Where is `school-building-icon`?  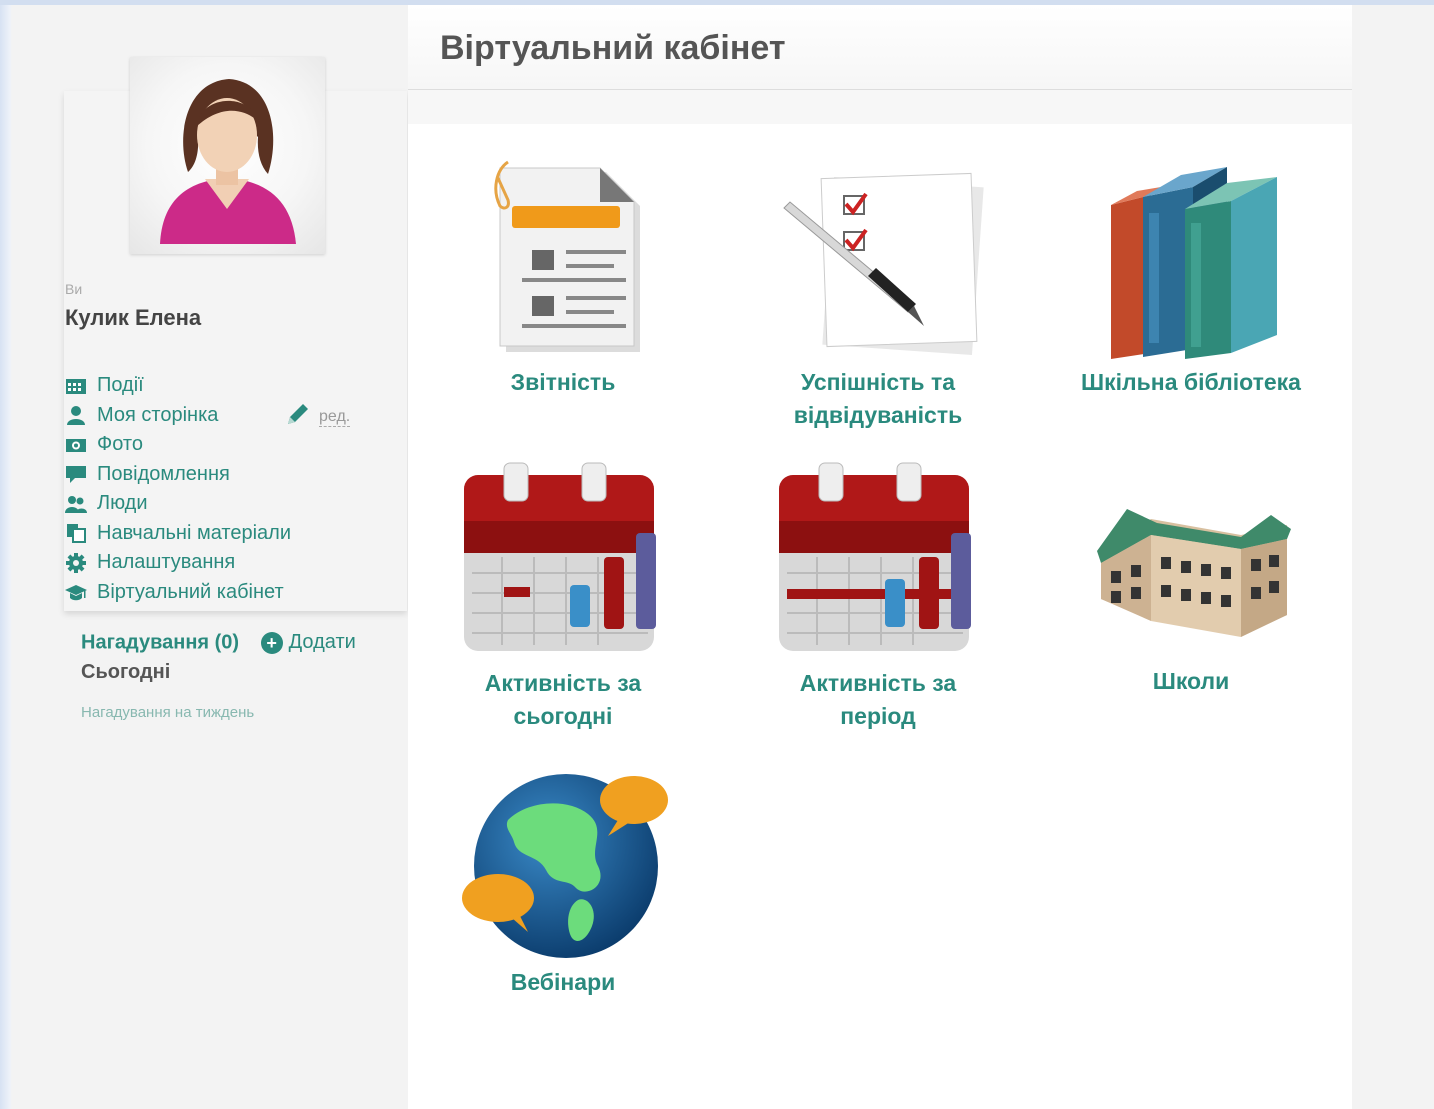
school-building-icon is located at coordinates (1194, 573).